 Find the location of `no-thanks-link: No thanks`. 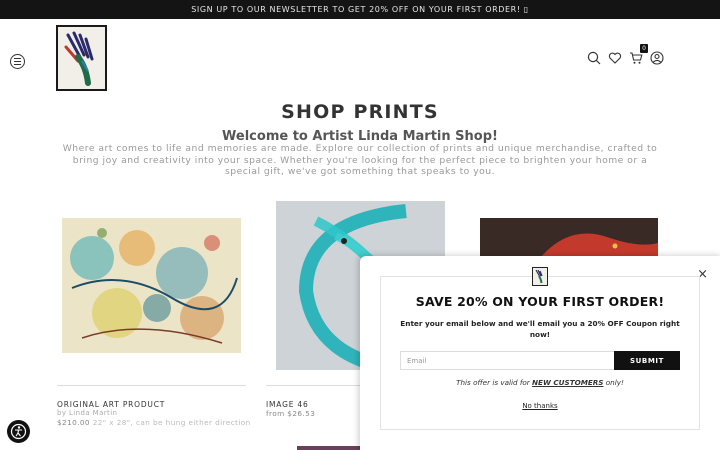

no-thanks-link: No thanks is located at coordinates (540, 406).